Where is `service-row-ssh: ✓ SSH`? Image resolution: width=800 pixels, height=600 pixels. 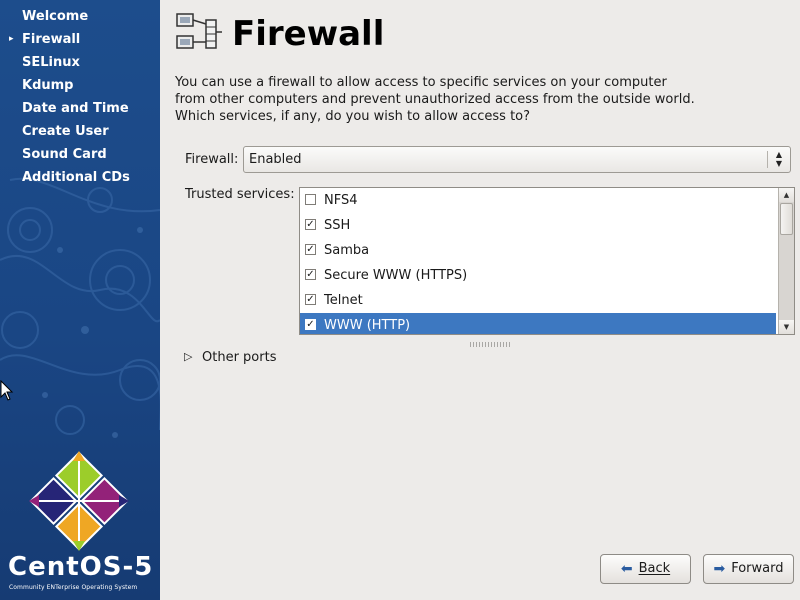 service-row-ssh: ✓ SSH is located at coordinates (538, 225).